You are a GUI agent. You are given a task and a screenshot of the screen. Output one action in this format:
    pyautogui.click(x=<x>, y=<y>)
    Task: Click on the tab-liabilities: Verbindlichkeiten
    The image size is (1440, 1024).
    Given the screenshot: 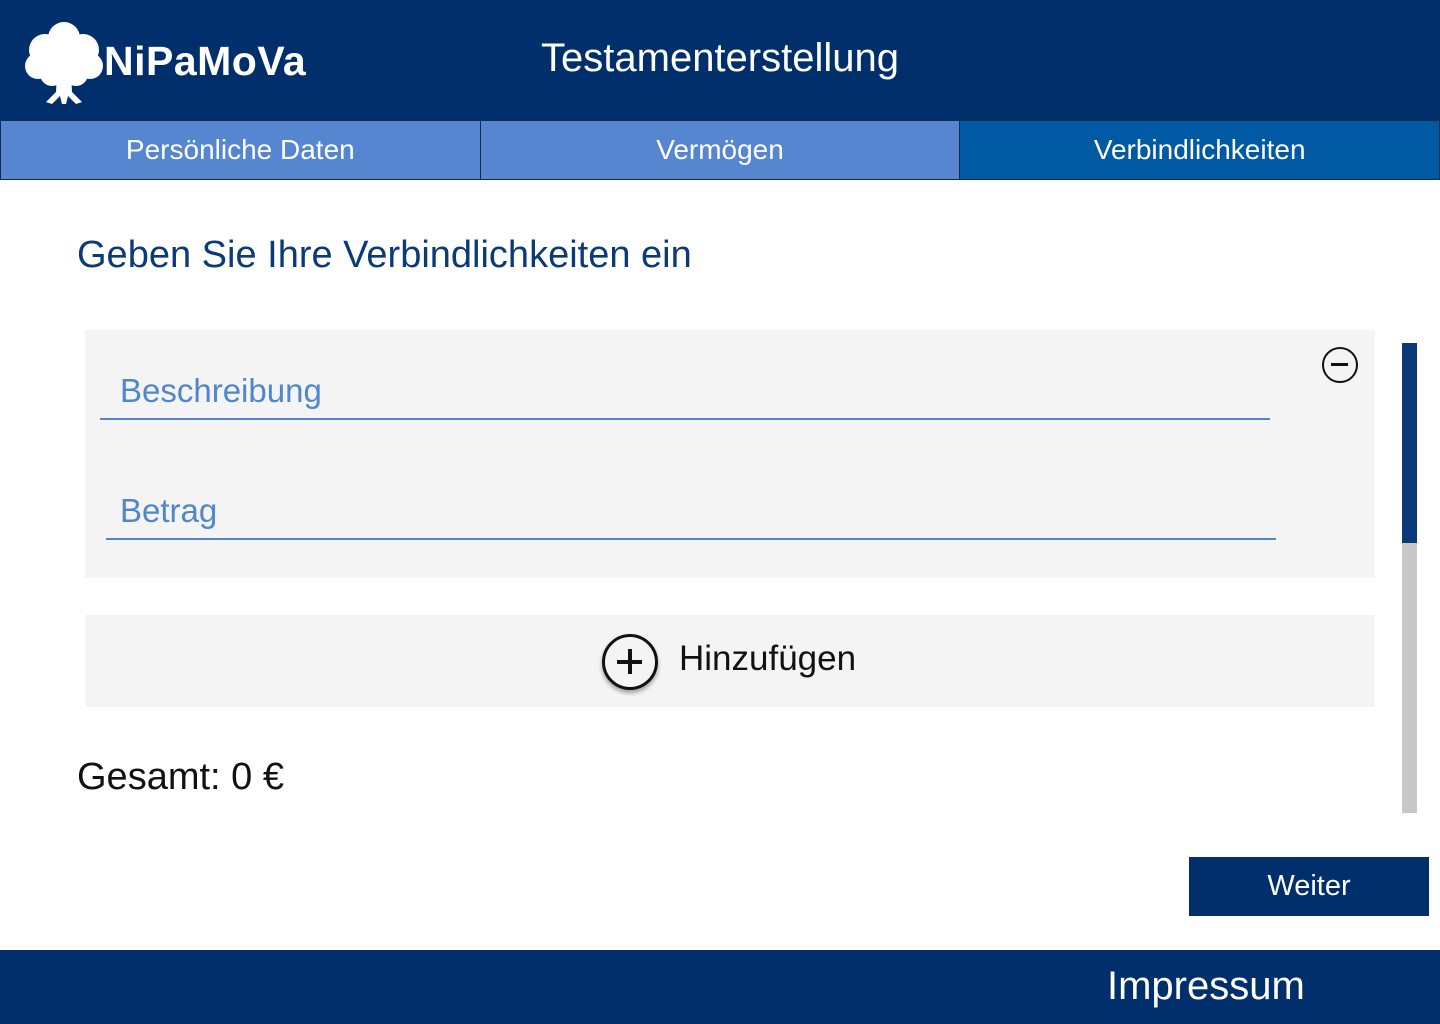 What is the action you would take?
    pyautogui.click(x=1200, y=150)
    